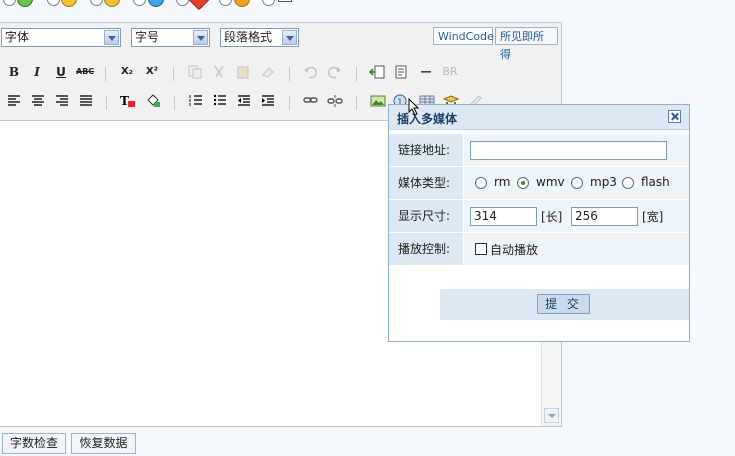 This screenshot has height=456, width=735. I want to click on dialog-title: 插入多媒体, so click(427, 119).